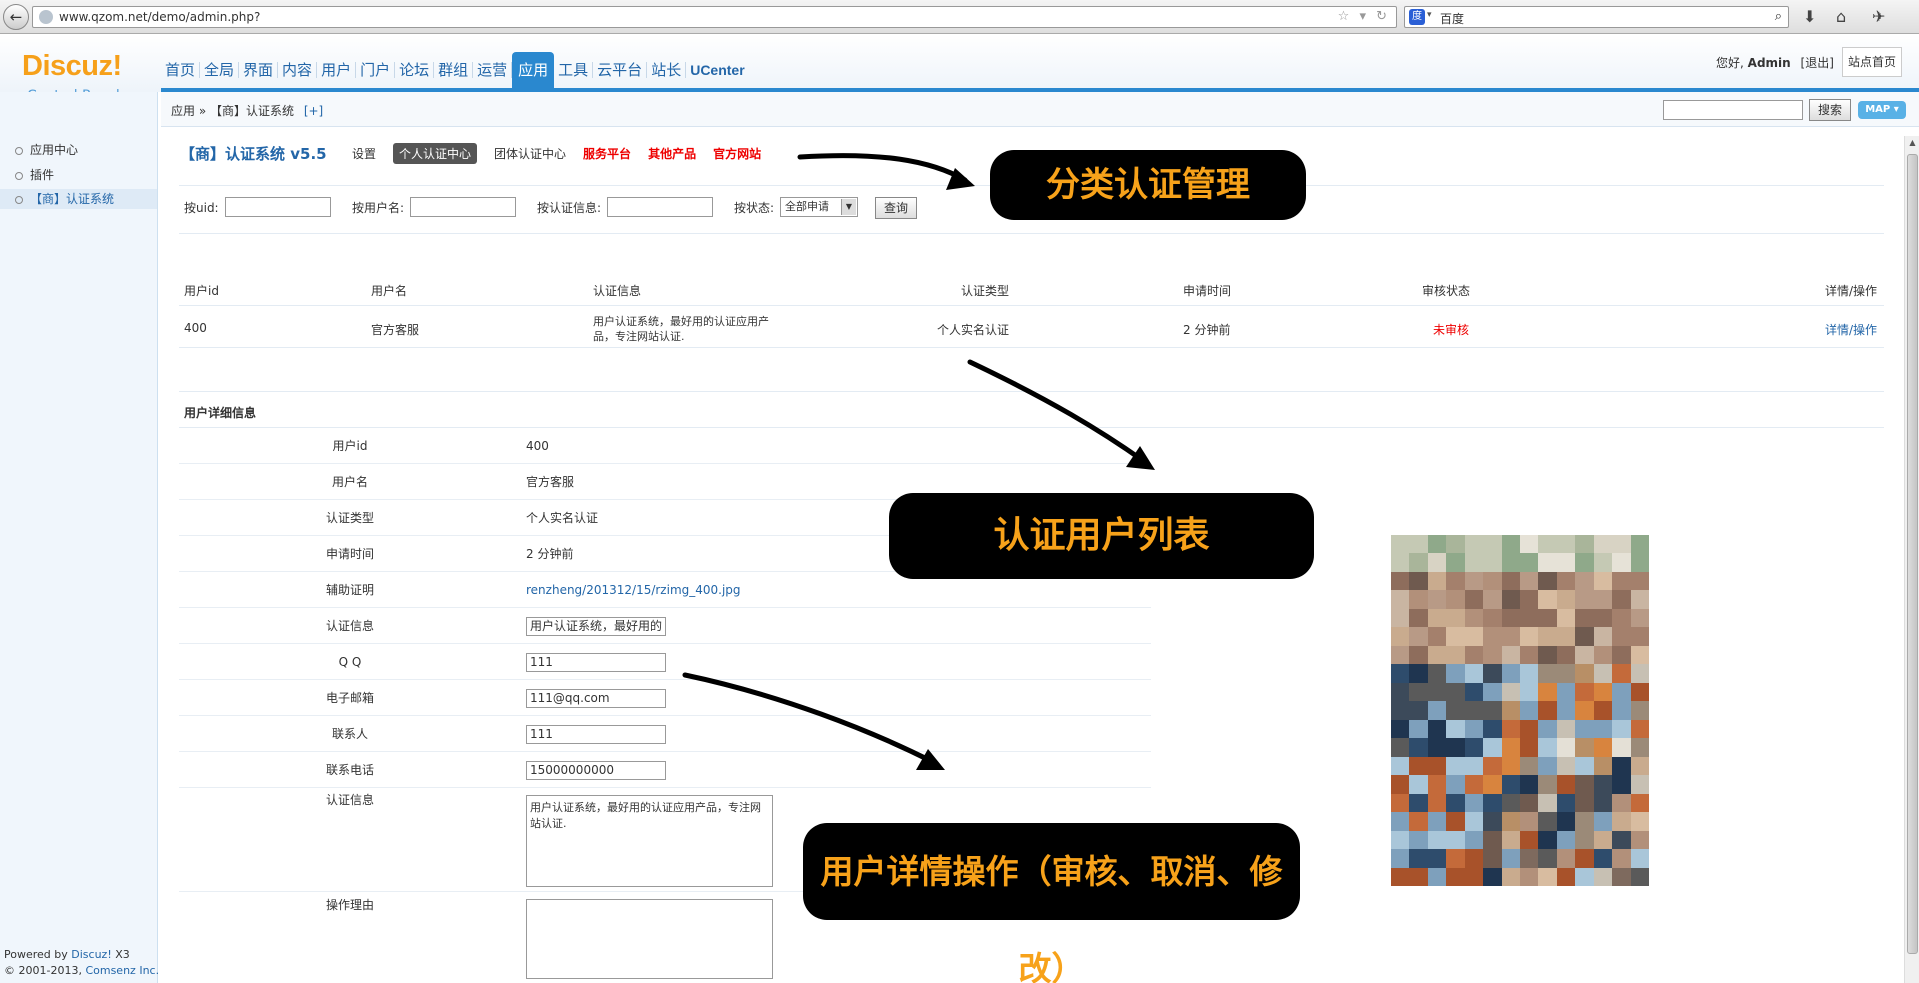 The height and width of the screenshot is (983, 1919). I want to click on scroll-thumb, so click(1912, 554).